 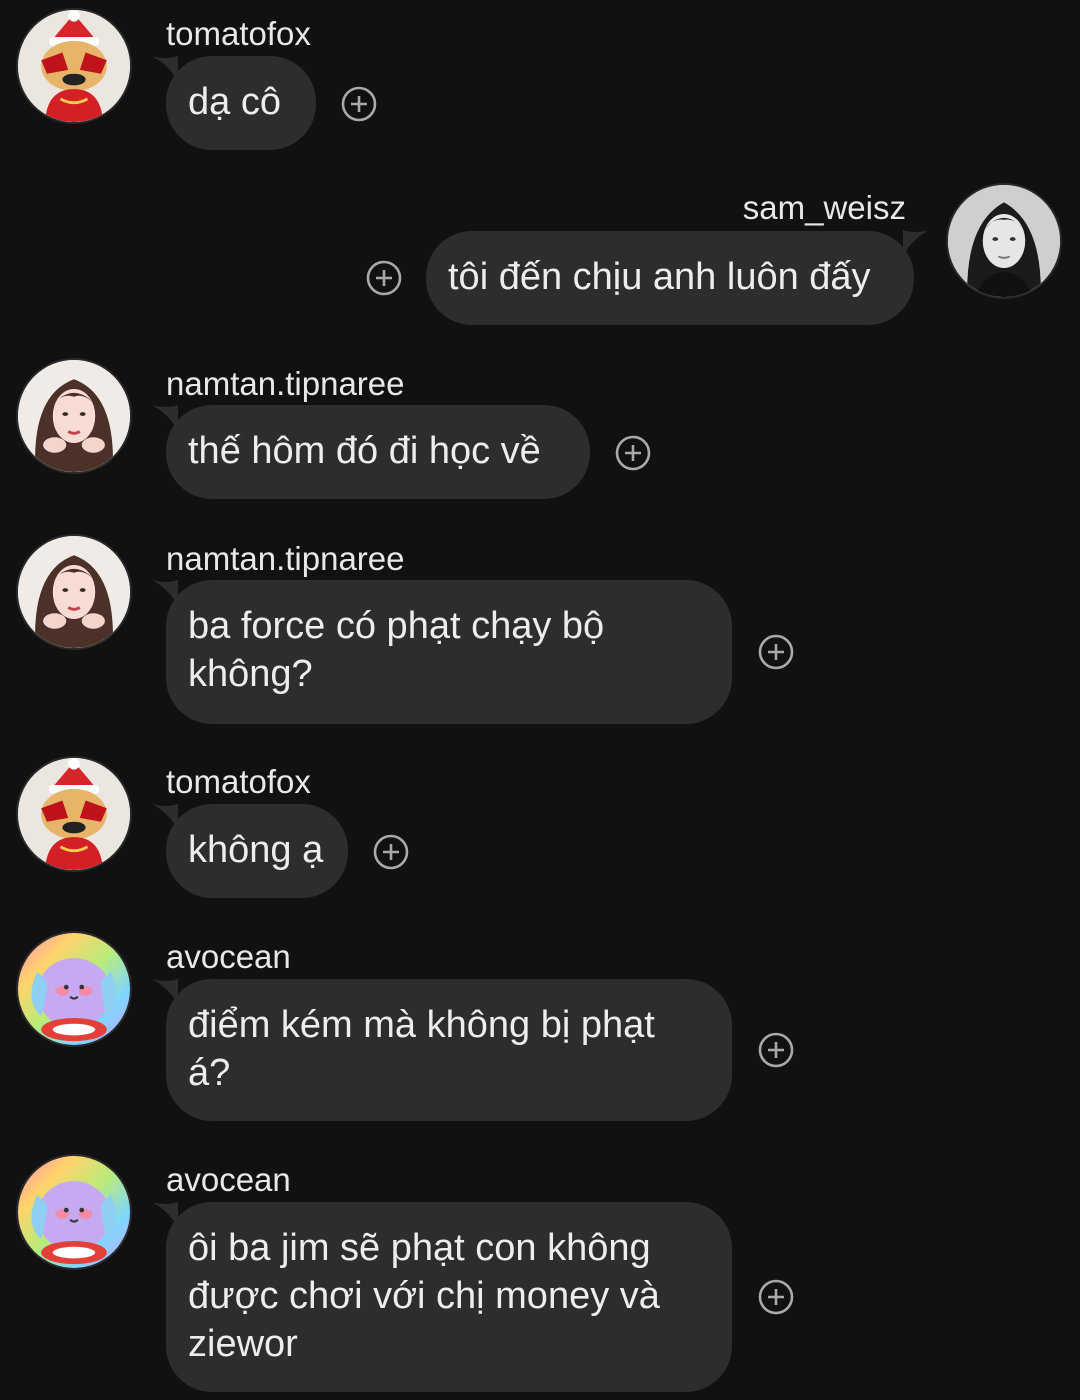 What do you see at coordinates (241, 103) in the screenshot?
I see `message-bubble: dạ cô` at bounding box center [241, 103].